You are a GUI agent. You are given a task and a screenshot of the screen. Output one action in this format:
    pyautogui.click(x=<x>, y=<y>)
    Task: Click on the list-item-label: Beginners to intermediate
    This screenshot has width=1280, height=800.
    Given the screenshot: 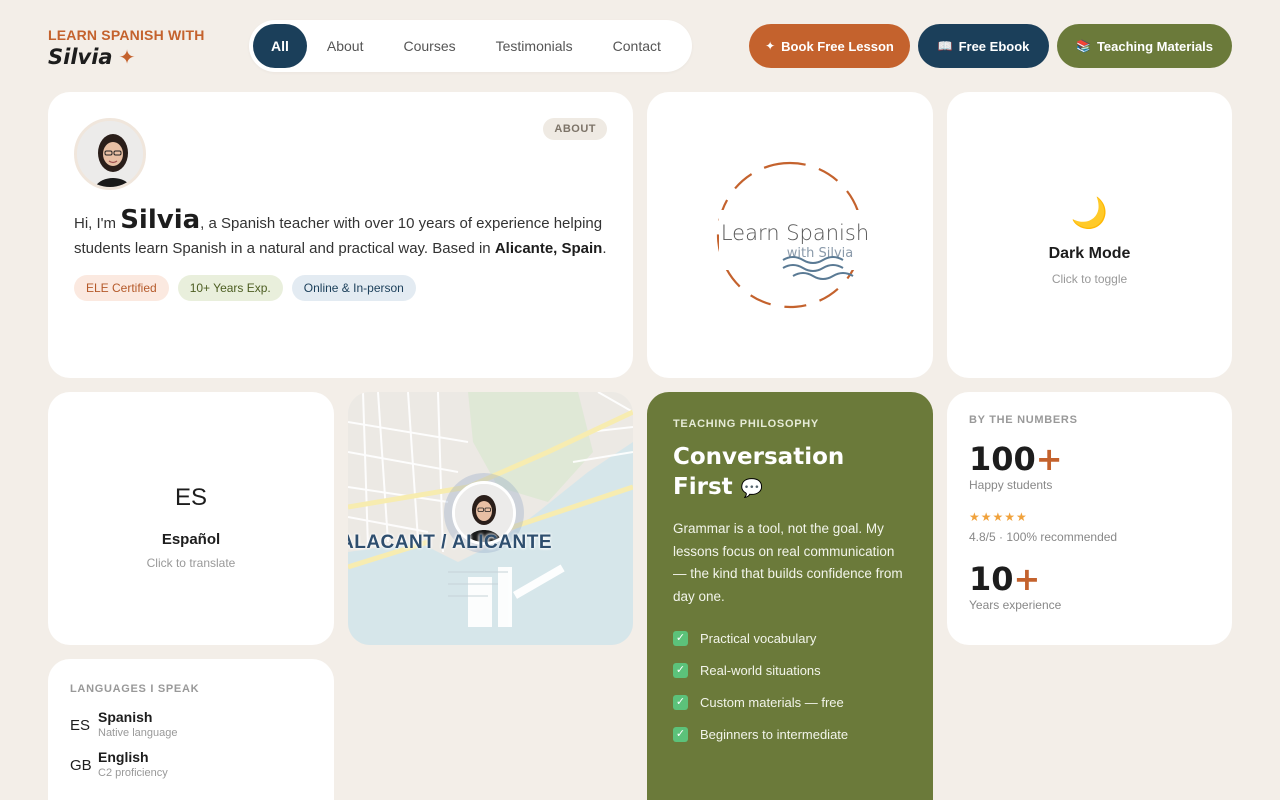 What is the action you would take?
    pyautogui.click(x=774, y=734)
    